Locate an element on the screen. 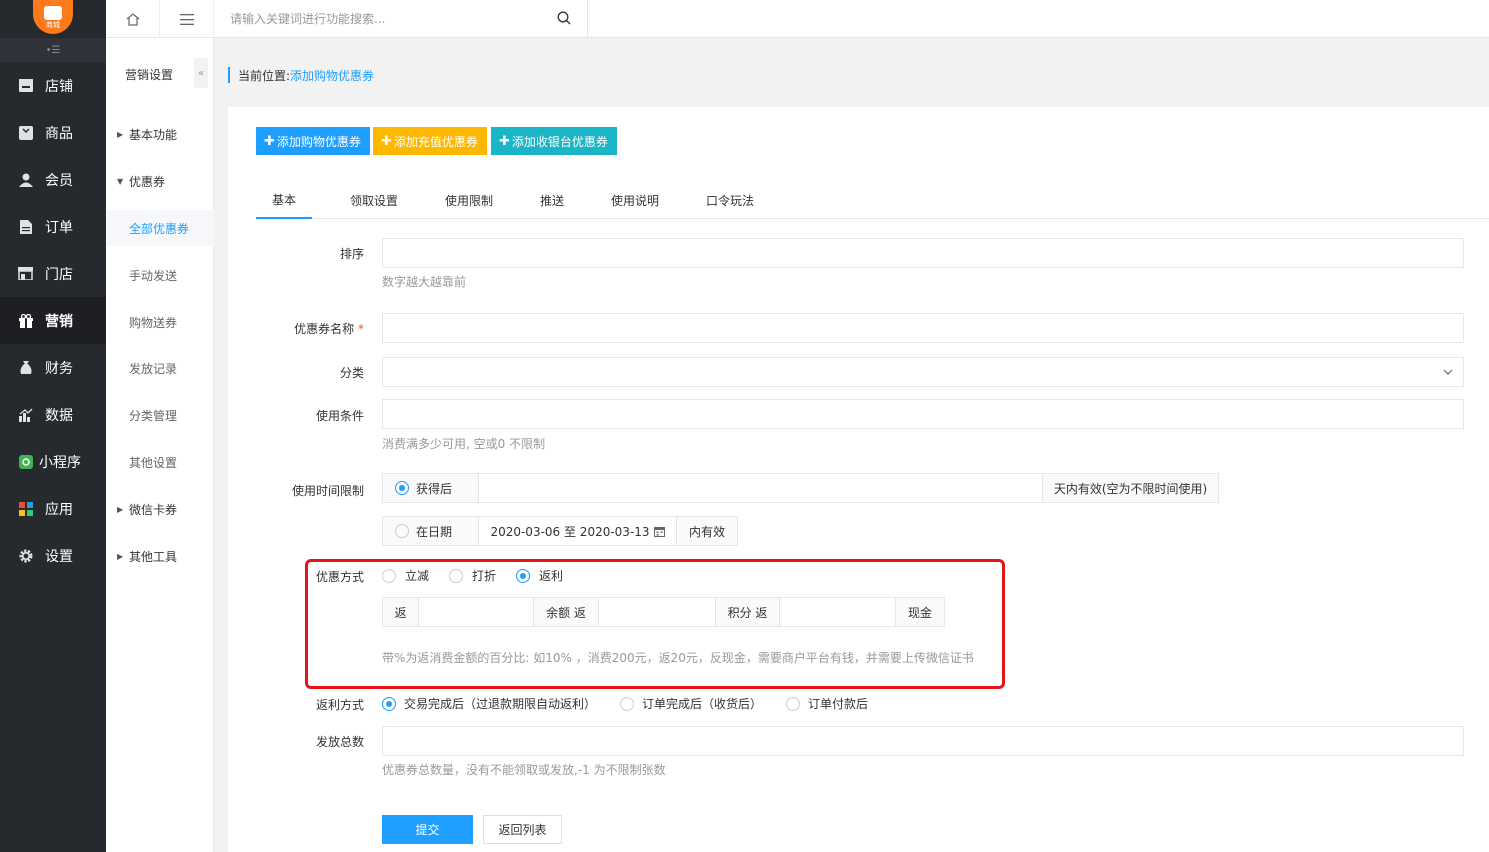 This screenshot has width=1489, height=852. points-return-input is located at coordinates (837, 612).